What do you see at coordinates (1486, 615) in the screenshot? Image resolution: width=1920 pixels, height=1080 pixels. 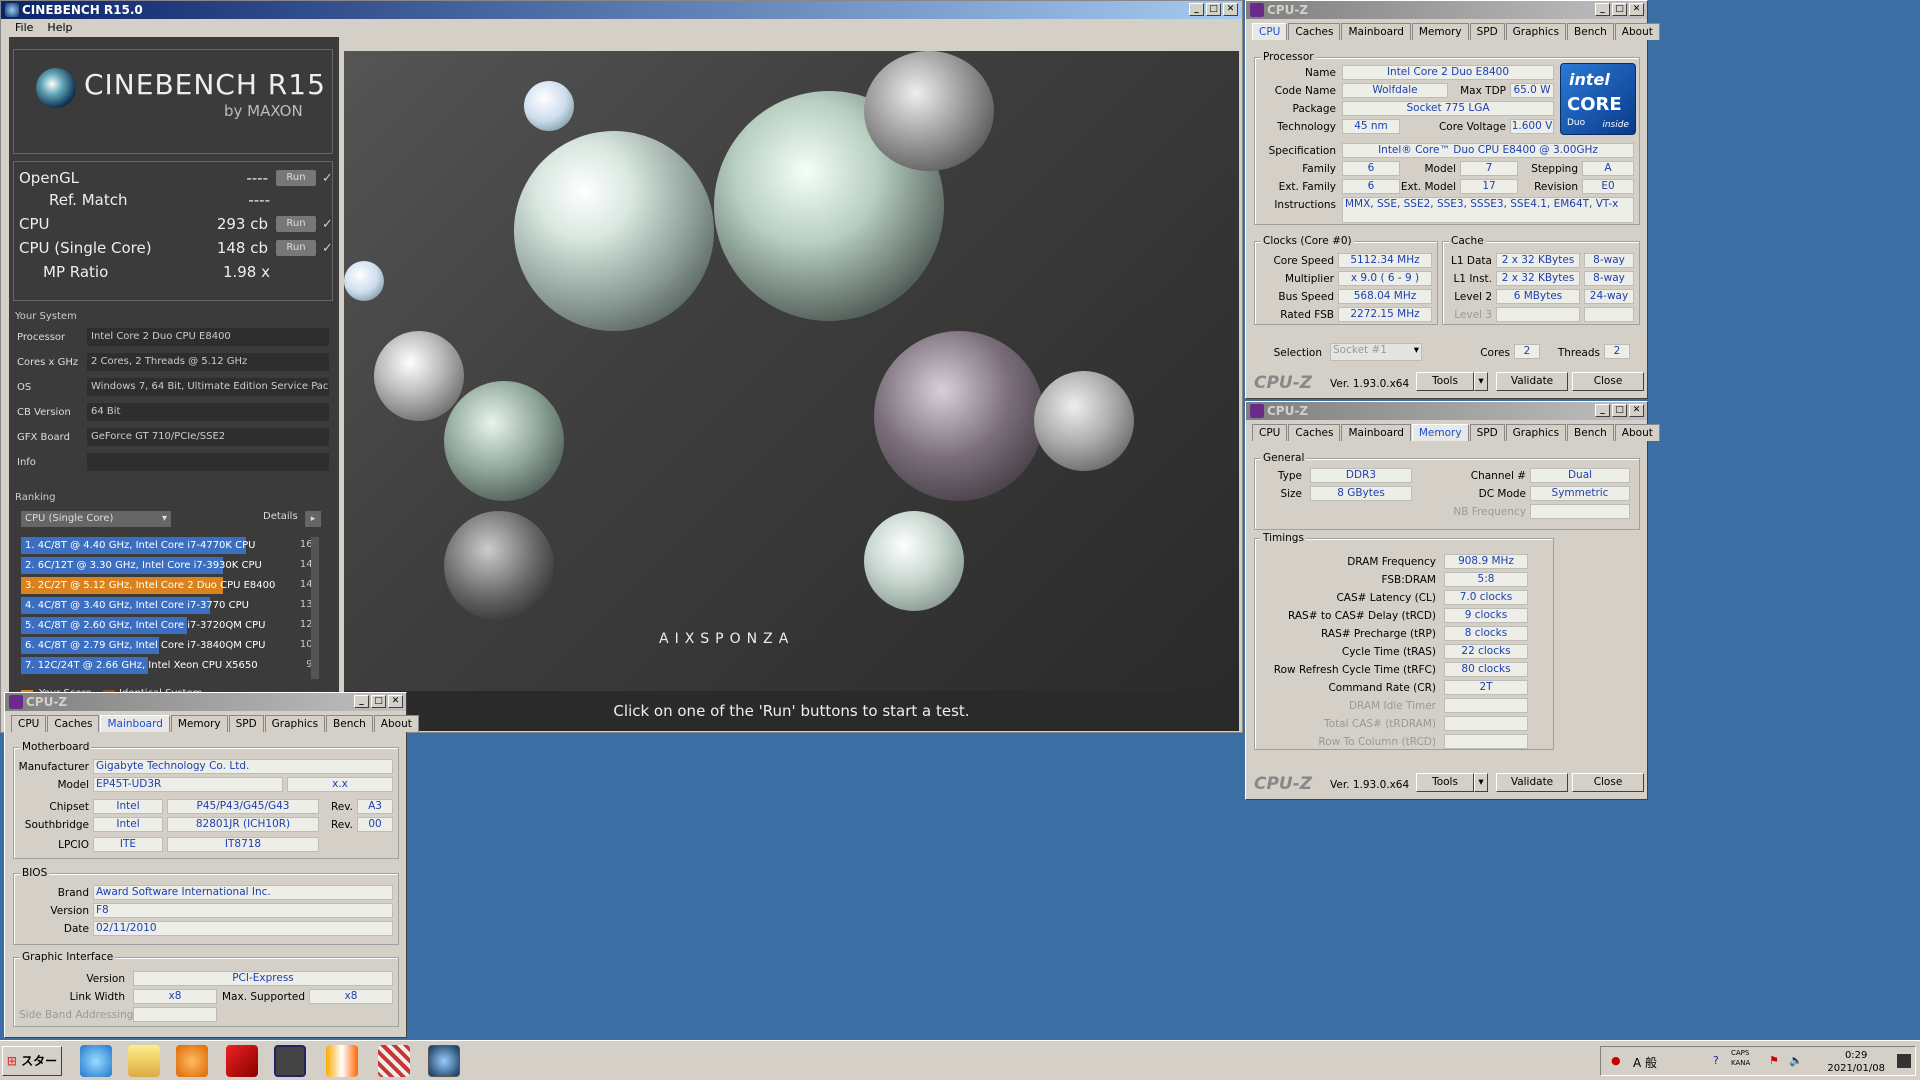 I see `timing-value: 9 clocks` at bounding box center [1486, 615].